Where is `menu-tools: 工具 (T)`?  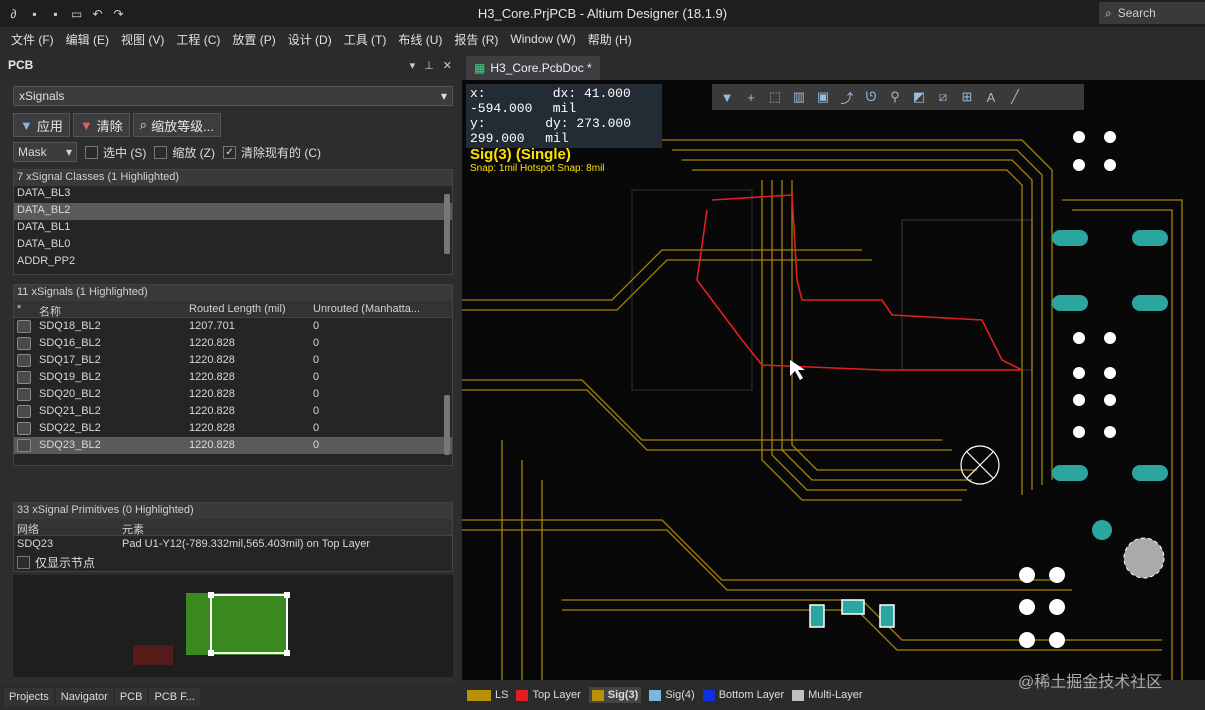
menu-tools: 工具 (T) is located at coordinates (365, 39).